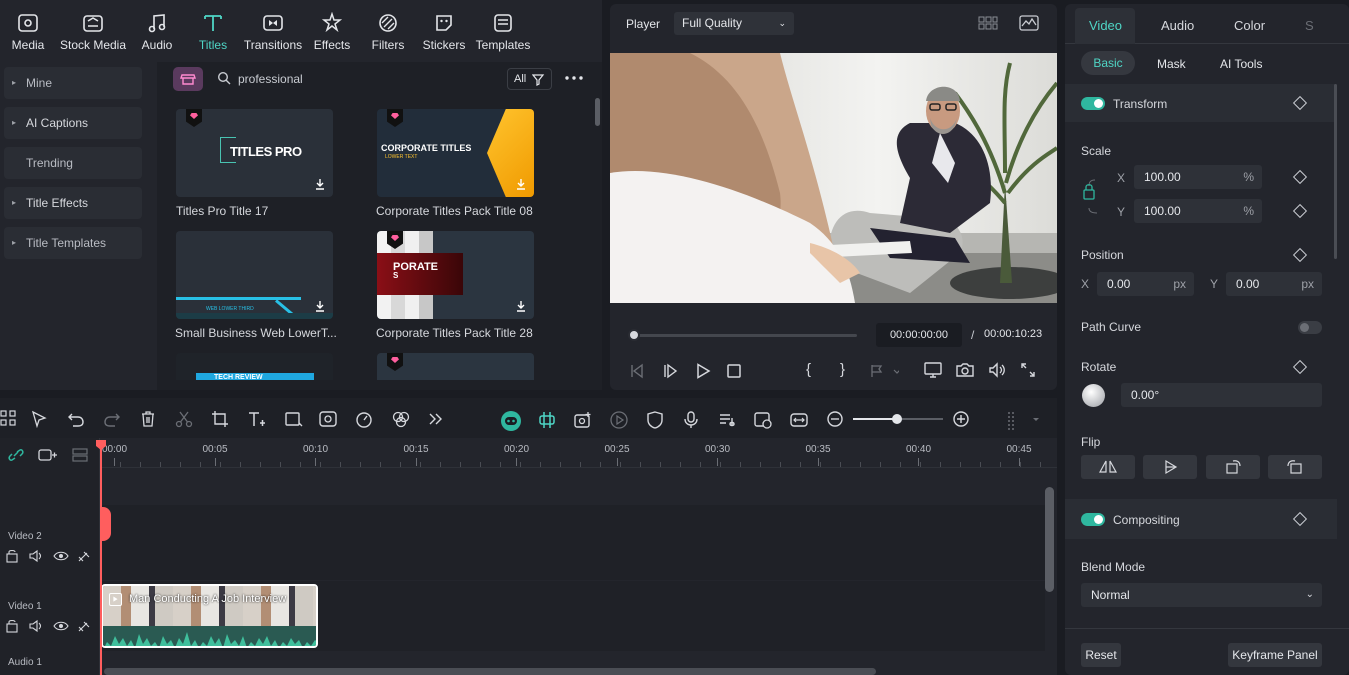  What do you see at coordinates (294, 420) in the screenshot?
I see `shape-tool-icon` at bounding box center [294, 420].